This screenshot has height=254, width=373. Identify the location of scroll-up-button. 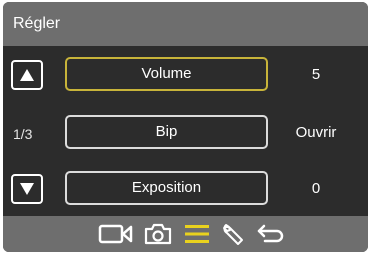
(27, 75).